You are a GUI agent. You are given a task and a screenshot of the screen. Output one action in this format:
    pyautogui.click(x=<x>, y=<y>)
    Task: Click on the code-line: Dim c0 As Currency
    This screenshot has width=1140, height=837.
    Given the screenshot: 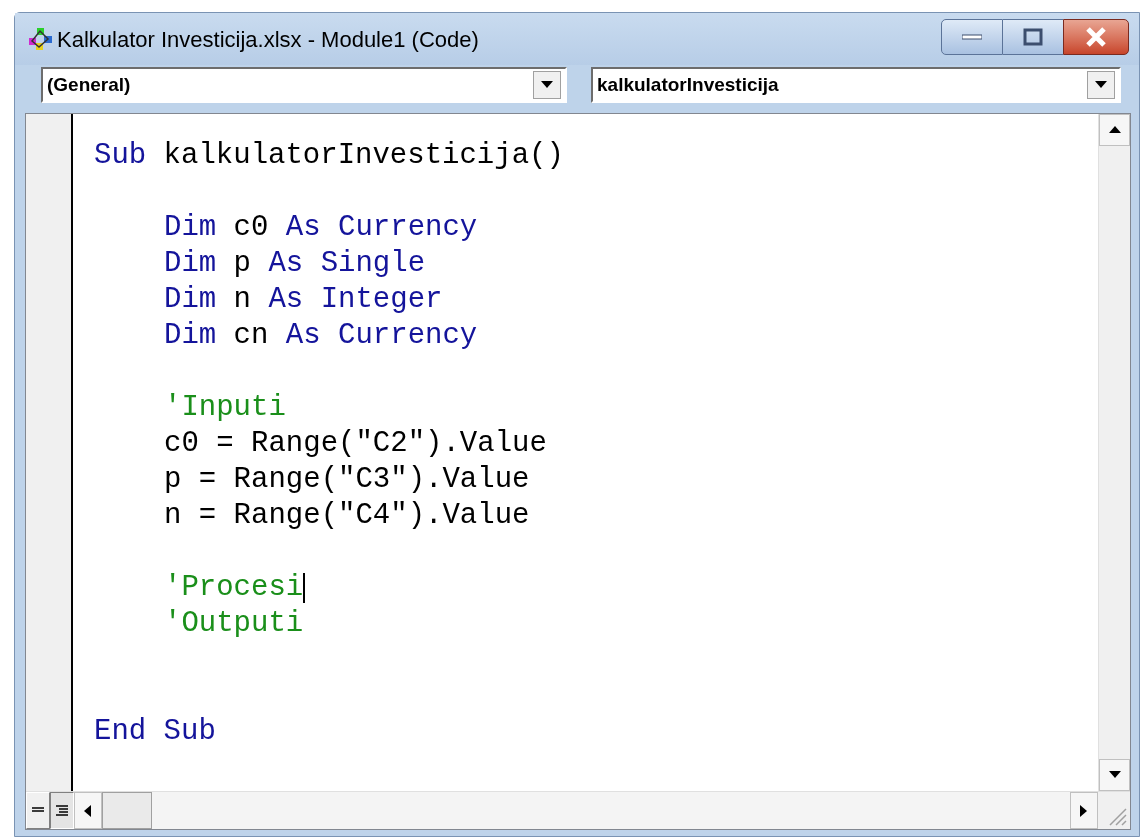 What is the action you would take?
    pyautogui.click(x=321, y=228)
    